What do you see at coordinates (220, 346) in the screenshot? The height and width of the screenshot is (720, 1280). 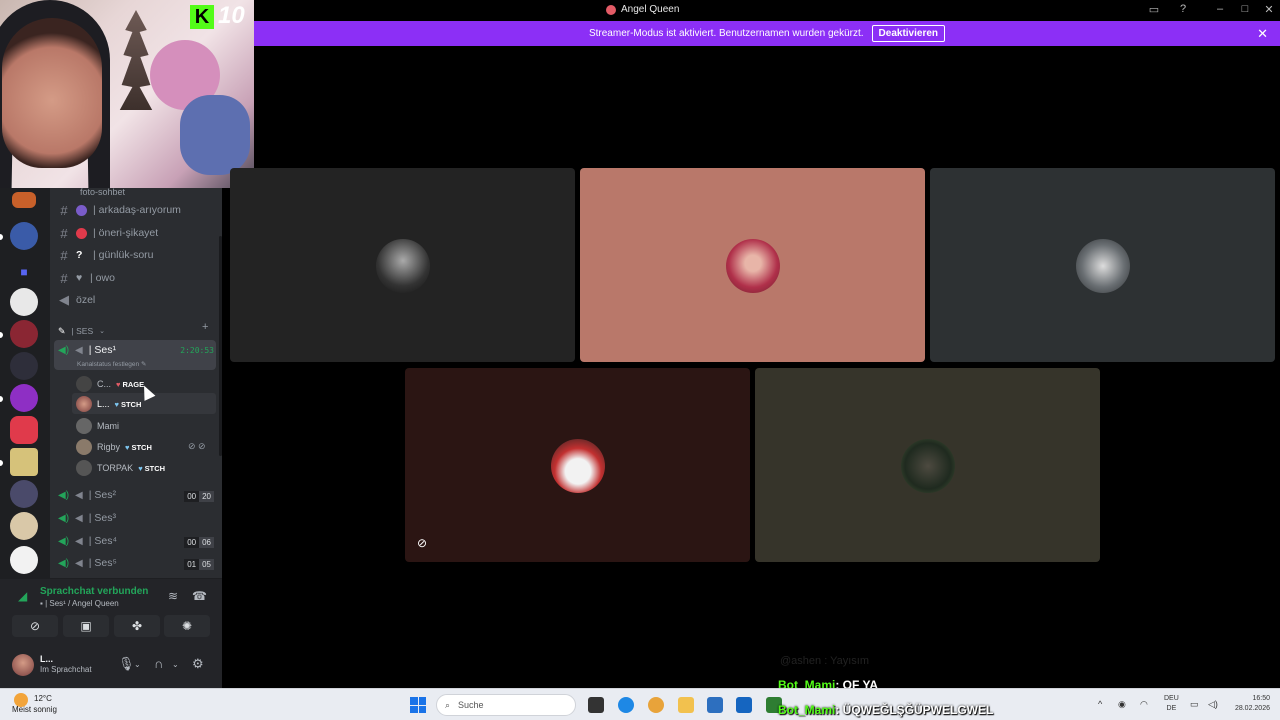 I see `channel-scrollbar` at bounding box center [220, 346].